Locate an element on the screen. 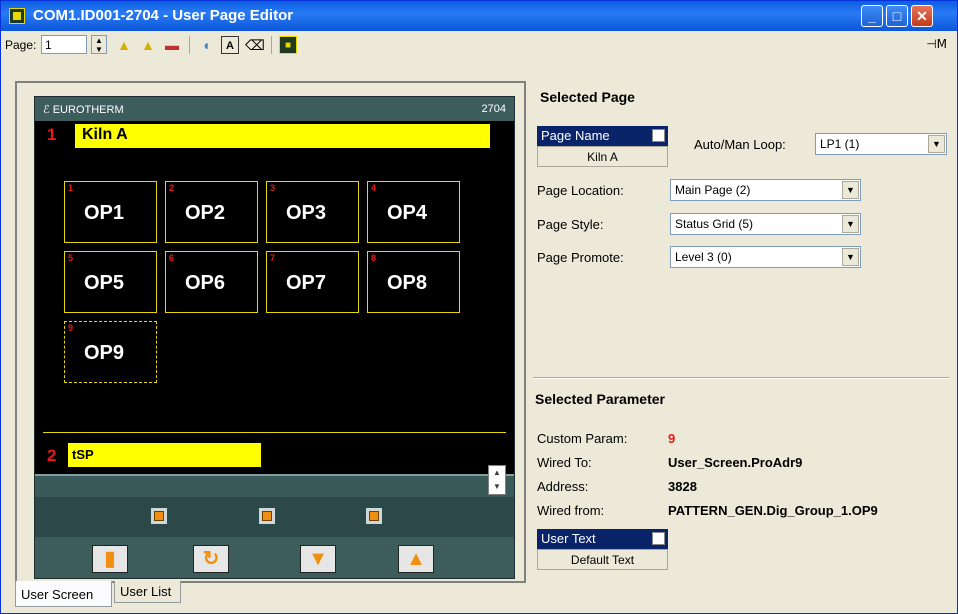 The width and height of the screenshot is (958, 614). down-key-icon: ▼ is located at coordinates (318, 559).